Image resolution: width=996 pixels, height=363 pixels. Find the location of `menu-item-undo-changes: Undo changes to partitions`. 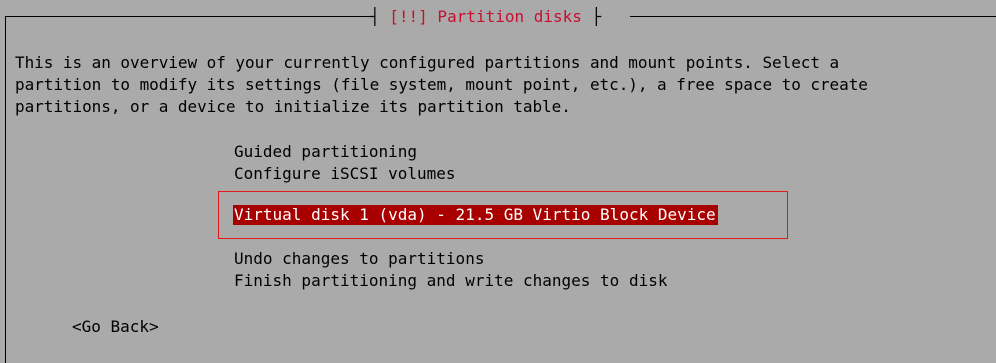

menu-item-undo-changes: Undo changes to partitions is located at coordinates (450, 259).